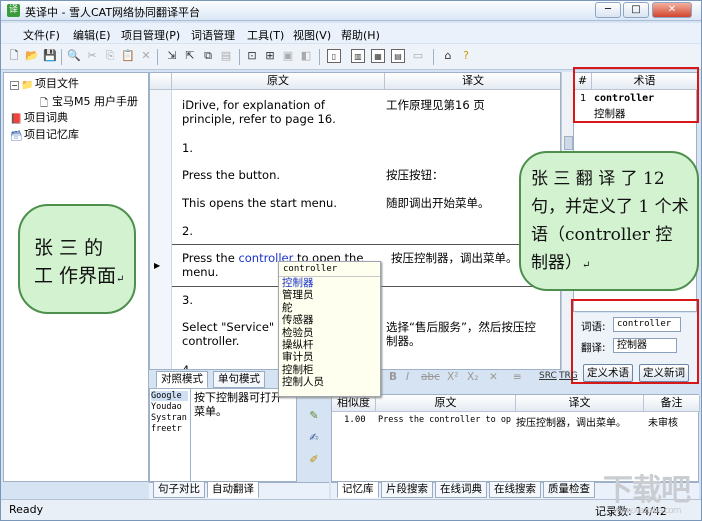 The height and width of the screenshot is (521, 702). Describe the element at coordinates (169, 418) in the screenshot. I see `engine-systran: Systran` at that location.